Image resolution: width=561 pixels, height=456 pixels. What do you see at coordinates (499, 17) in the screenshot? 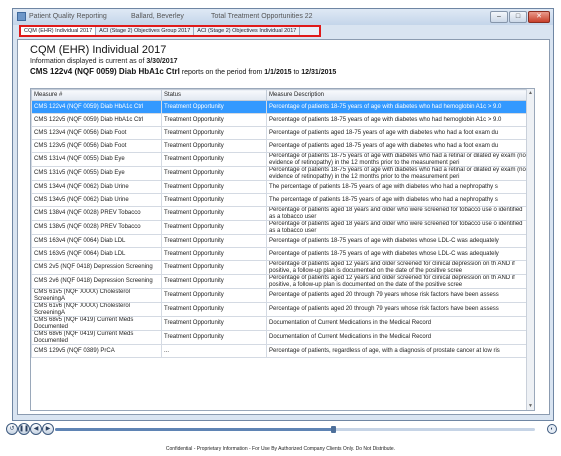
I see `minimize-button: –` at bounding box center [499, 17].